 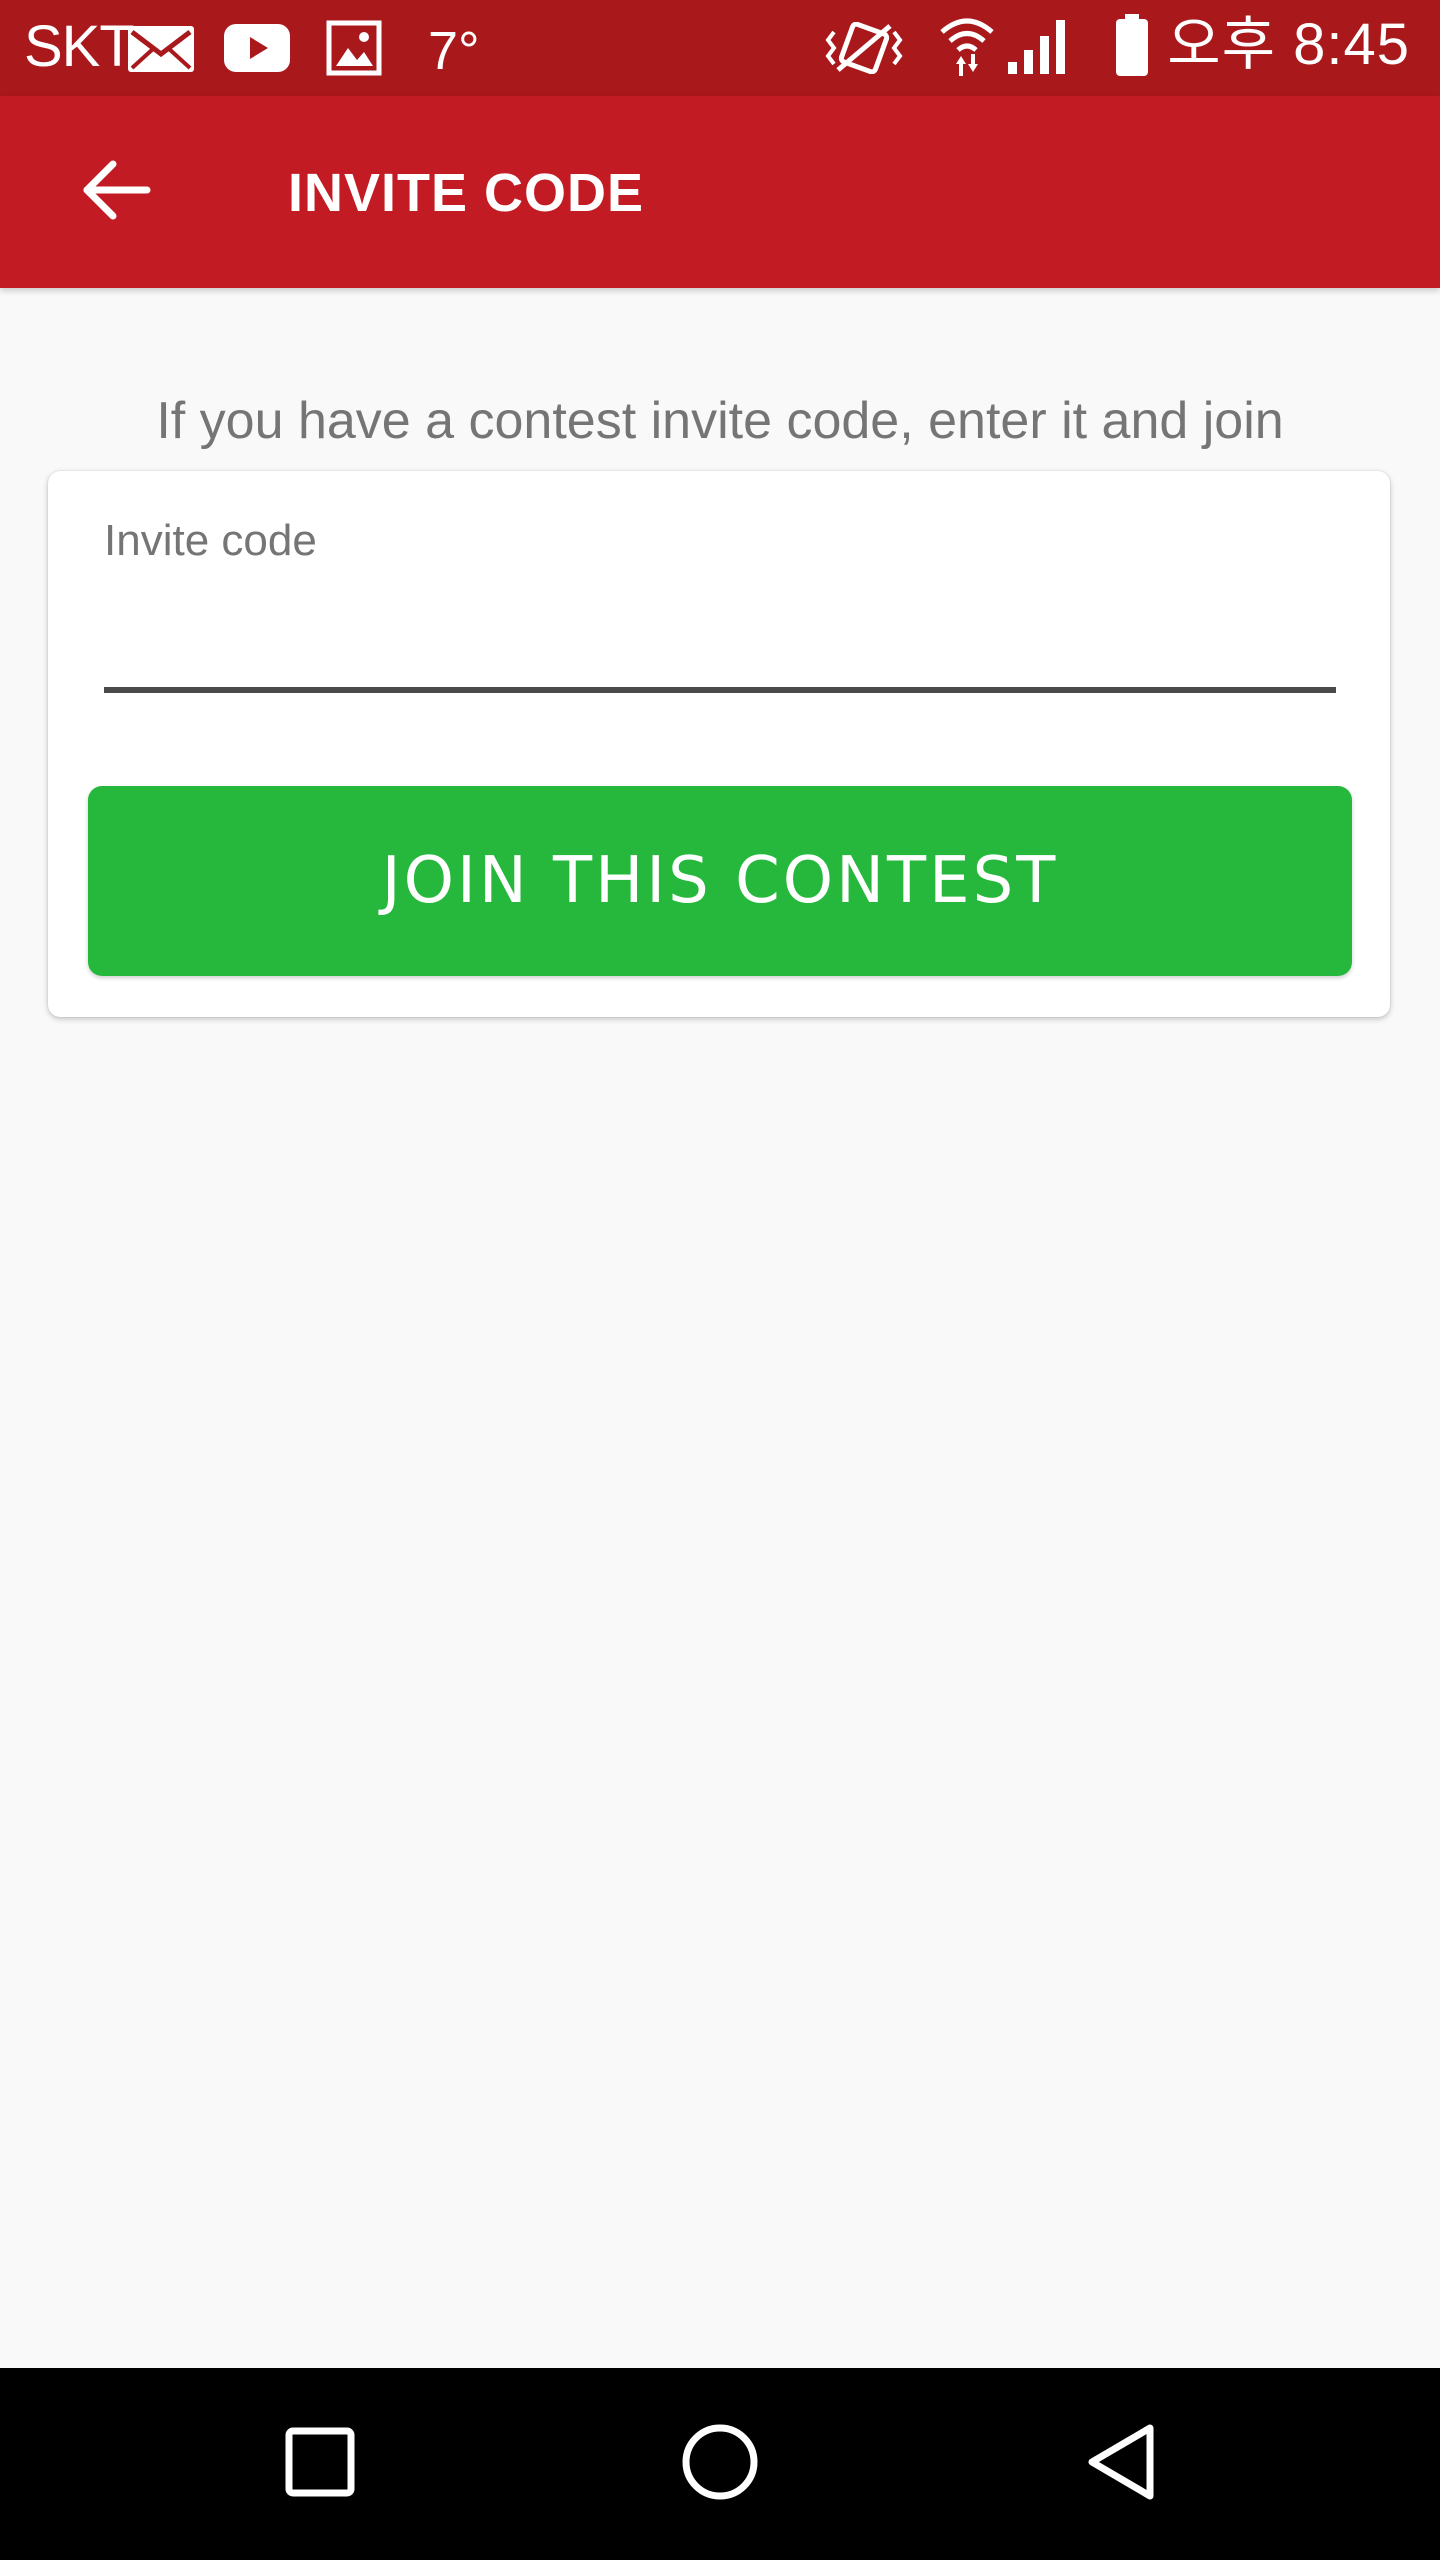 What do you see at coordinates (1288, 44) in the screenshot?
I see `clock: 오후 8:45` at bounding box center [1288, 44].